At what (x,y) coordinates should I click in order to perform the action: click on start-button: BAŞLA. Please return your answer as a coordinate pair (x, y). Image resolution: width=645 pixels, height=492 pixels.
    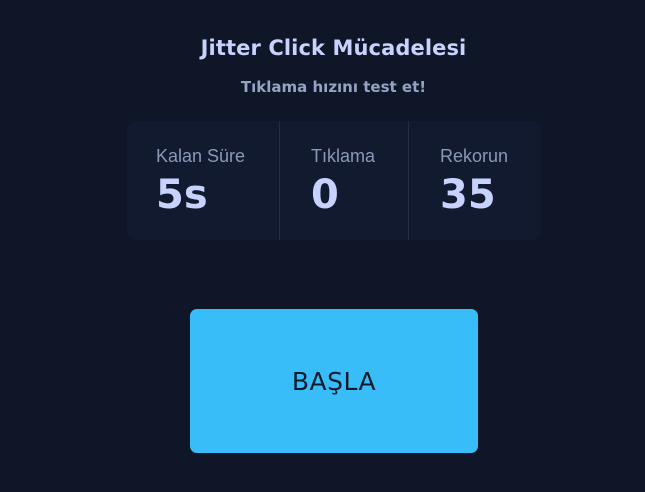
    Looking at the image, I should click on (334, 381).